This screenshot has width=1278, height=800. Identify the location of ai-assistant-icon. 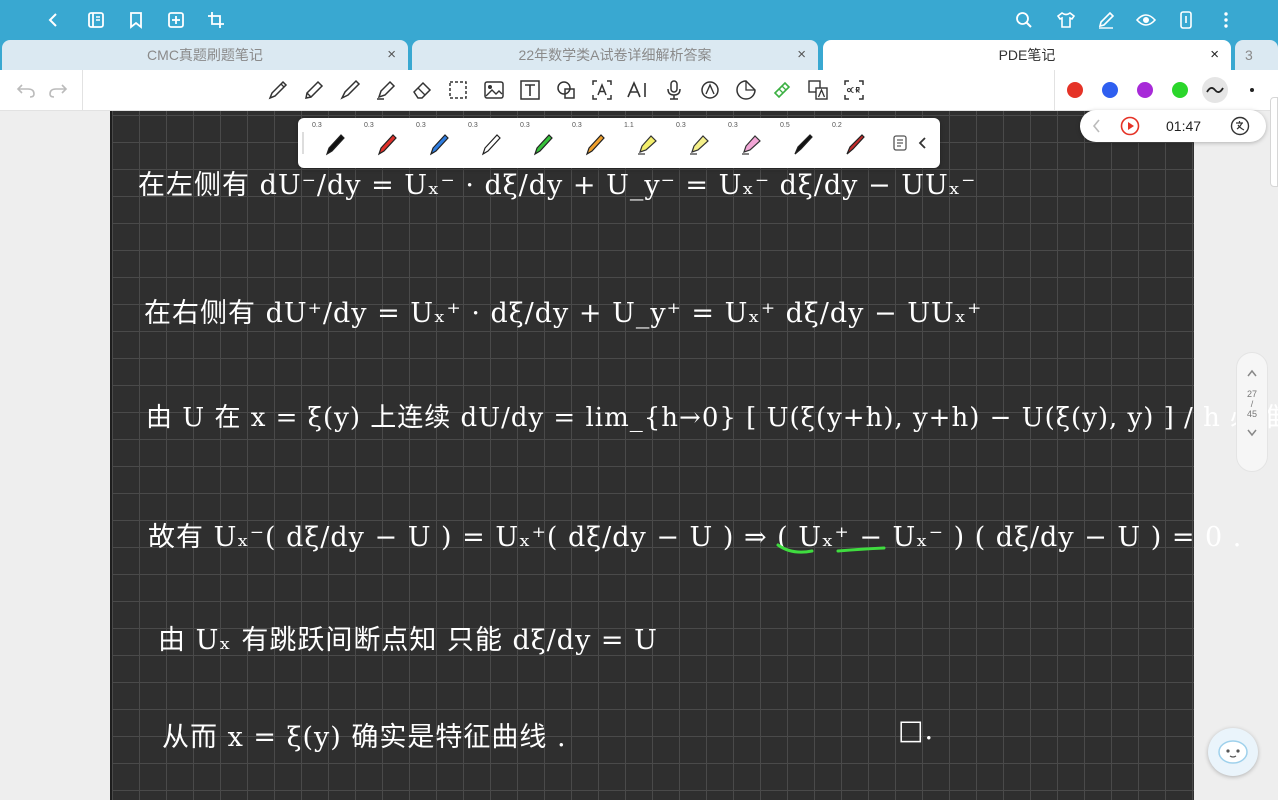
(638, 90).